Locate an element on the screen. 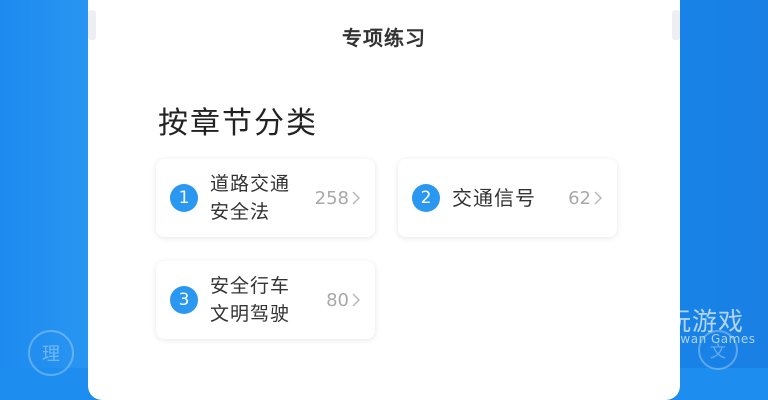  category-number: 2 is located at coordinates (426, 198).